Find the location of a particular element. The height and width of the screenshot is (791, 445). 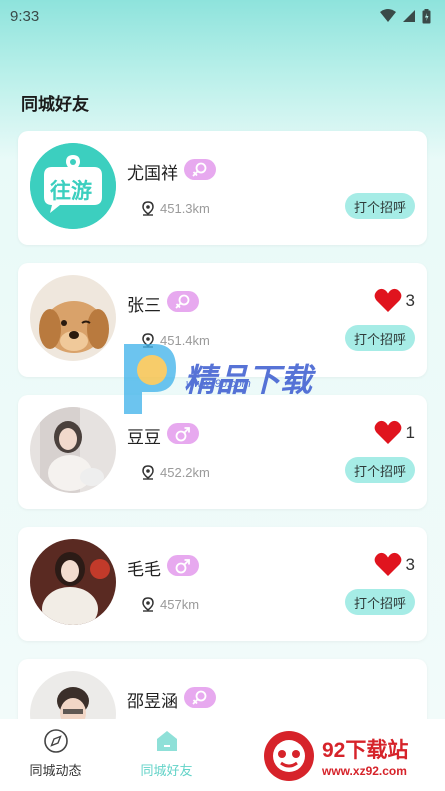

friend-card: 往游 尤国祥 451.3km 打个招呼 is located at coordinates (222, 188).